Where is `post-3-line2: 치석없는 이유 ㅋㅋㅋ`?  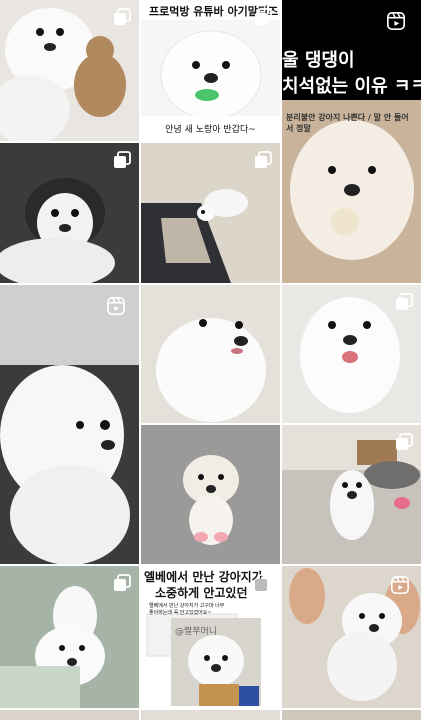
post-3-line2: 치석없는 이유 ㅋㅋㅋ is located at coordinates (351, 86).